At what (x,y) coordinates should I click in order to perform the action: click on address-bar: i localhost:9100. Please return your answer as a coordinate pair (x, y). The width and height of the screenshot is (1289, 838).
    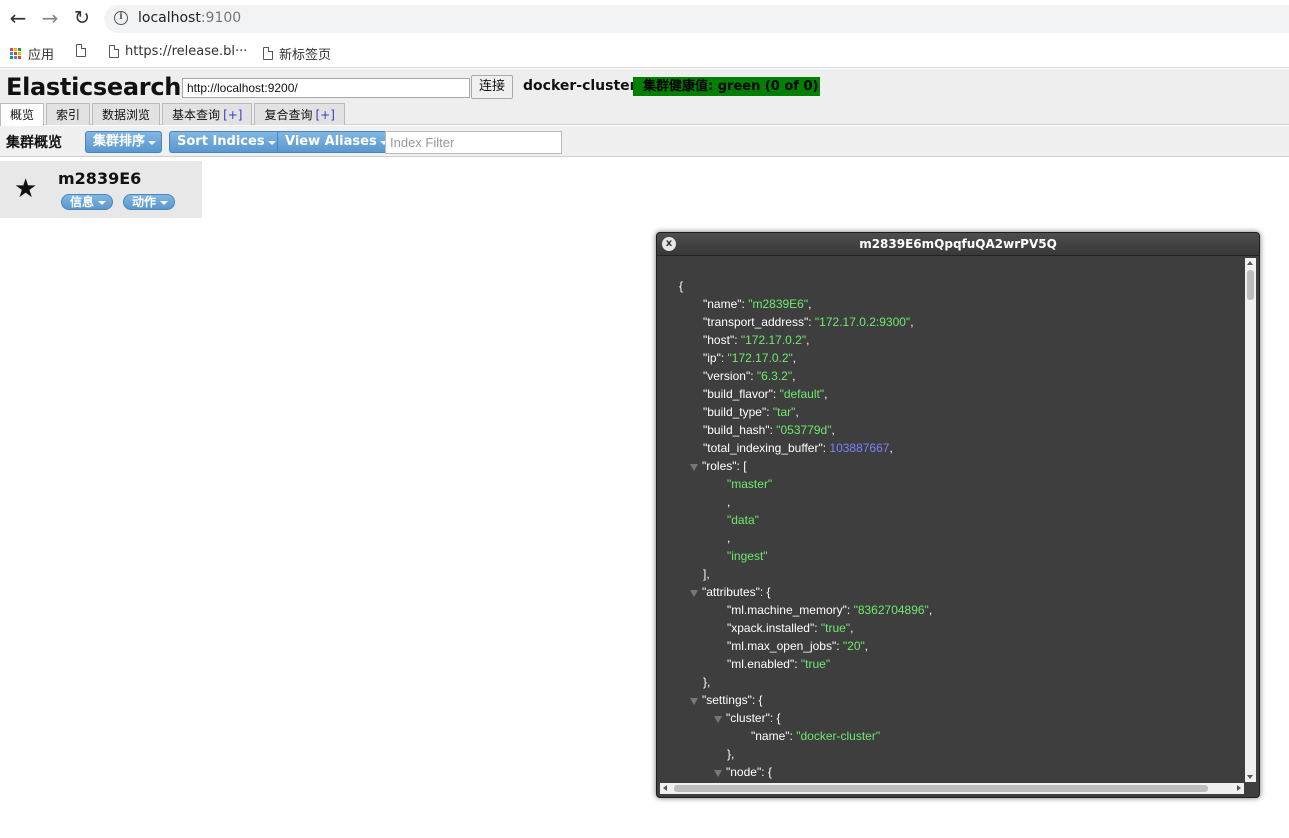
    Looking at the image, I should click on (696, 19).